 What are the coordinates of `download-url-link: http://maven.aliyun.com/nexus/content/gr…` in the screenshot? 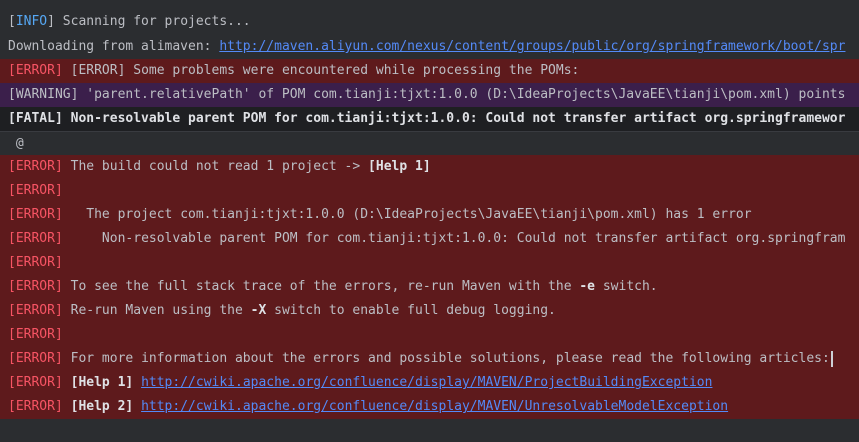 It's located at (532, 46).